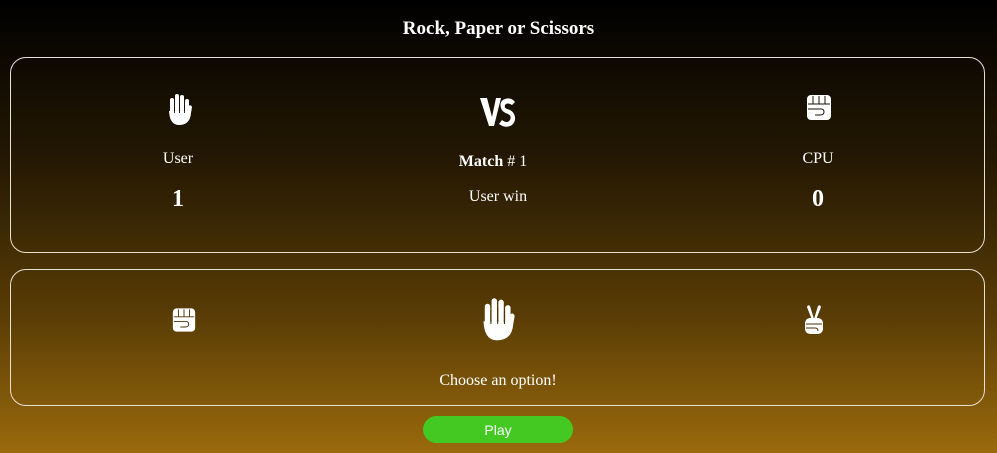  I want to click on play-button: Play, so click(498, 429).